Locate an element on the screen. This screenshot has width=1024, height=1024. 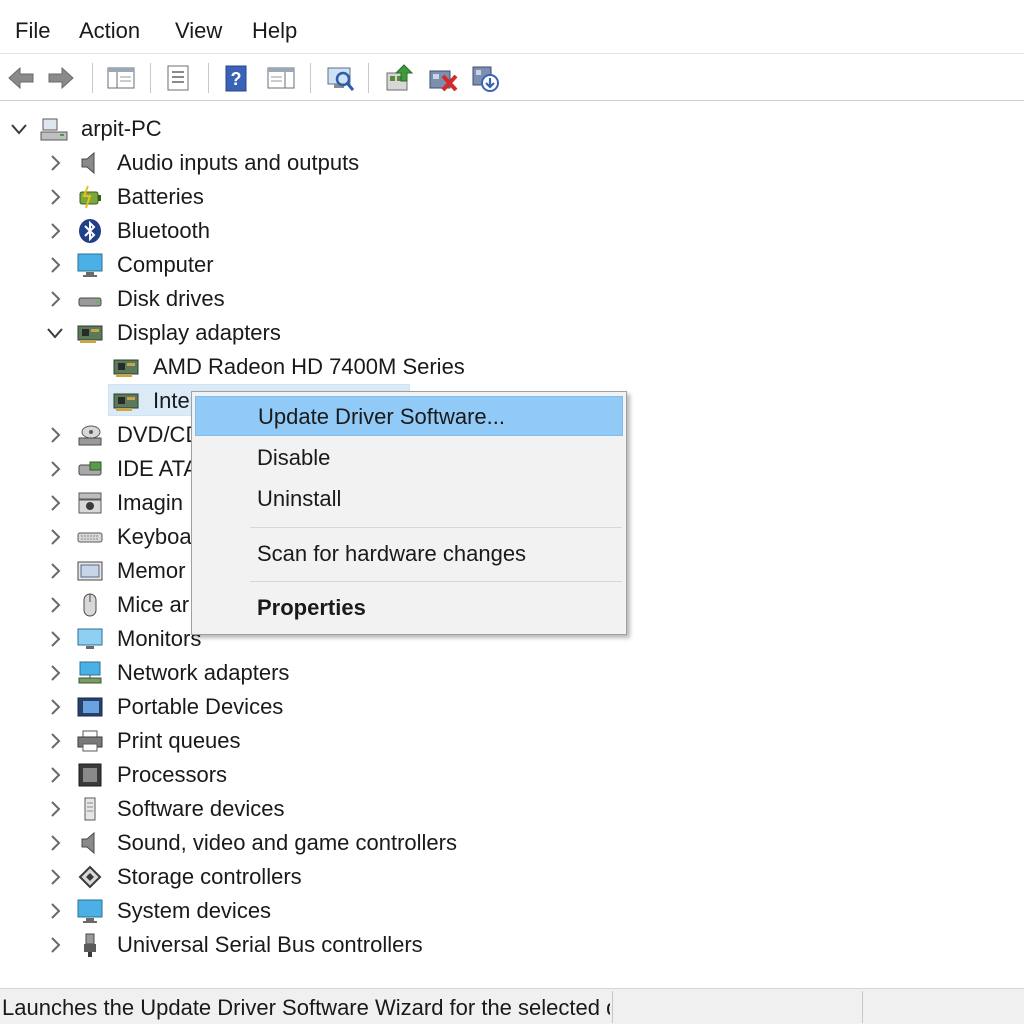
help-button: ? is located at coordinates (237, 78).